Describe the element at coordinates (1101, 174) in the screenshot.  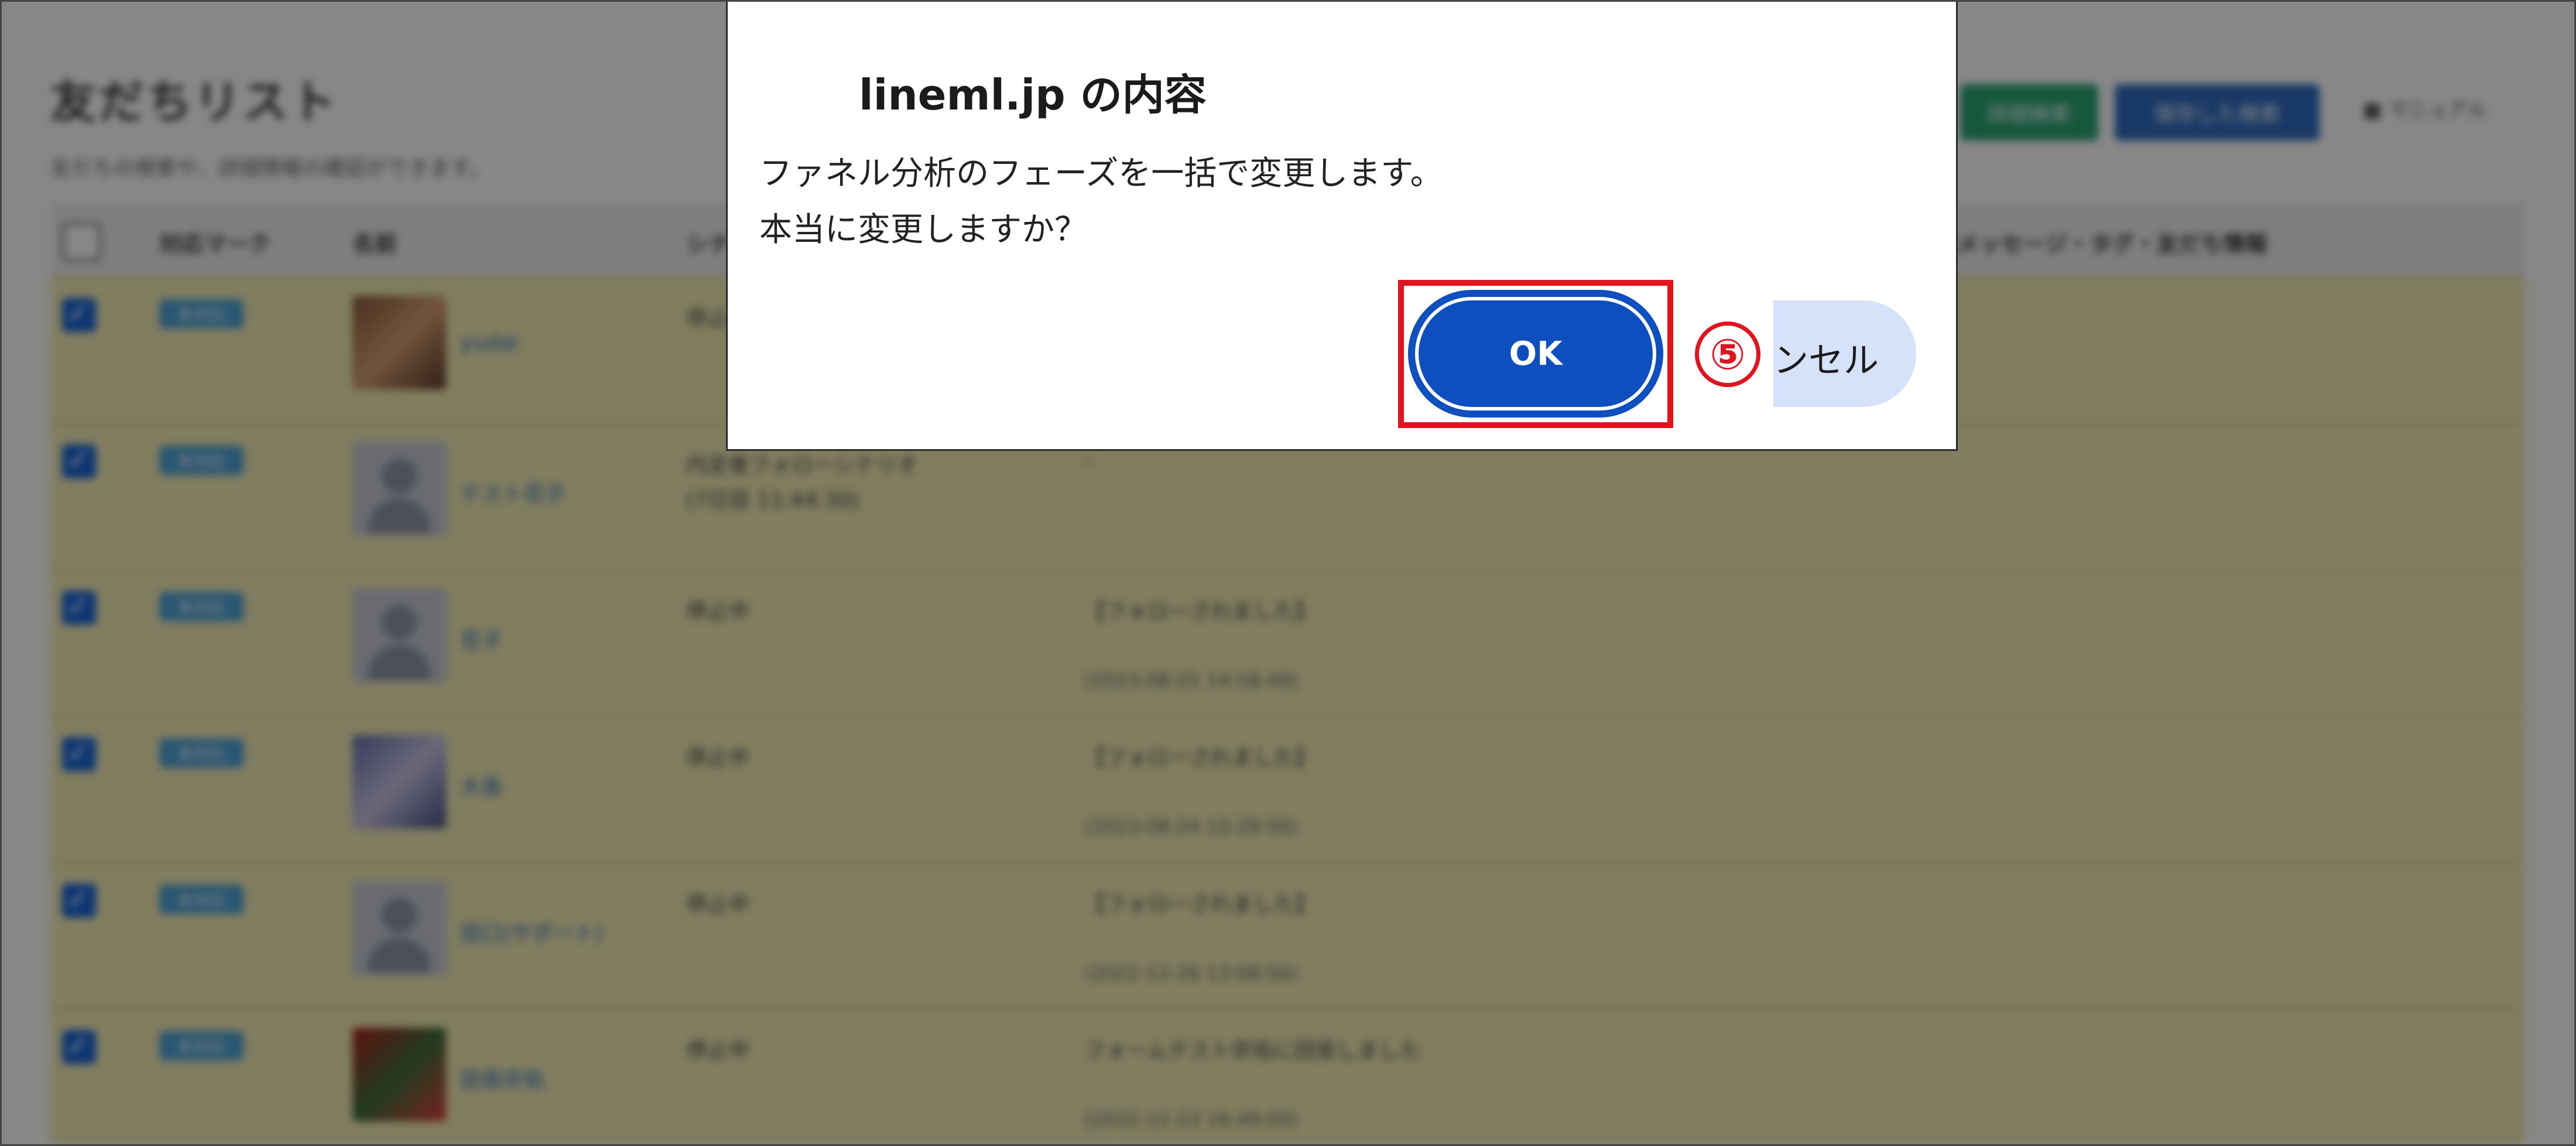
I see `dialog-message-line-1: ファネル分析のフェーズを一括で変更します。` at that location.